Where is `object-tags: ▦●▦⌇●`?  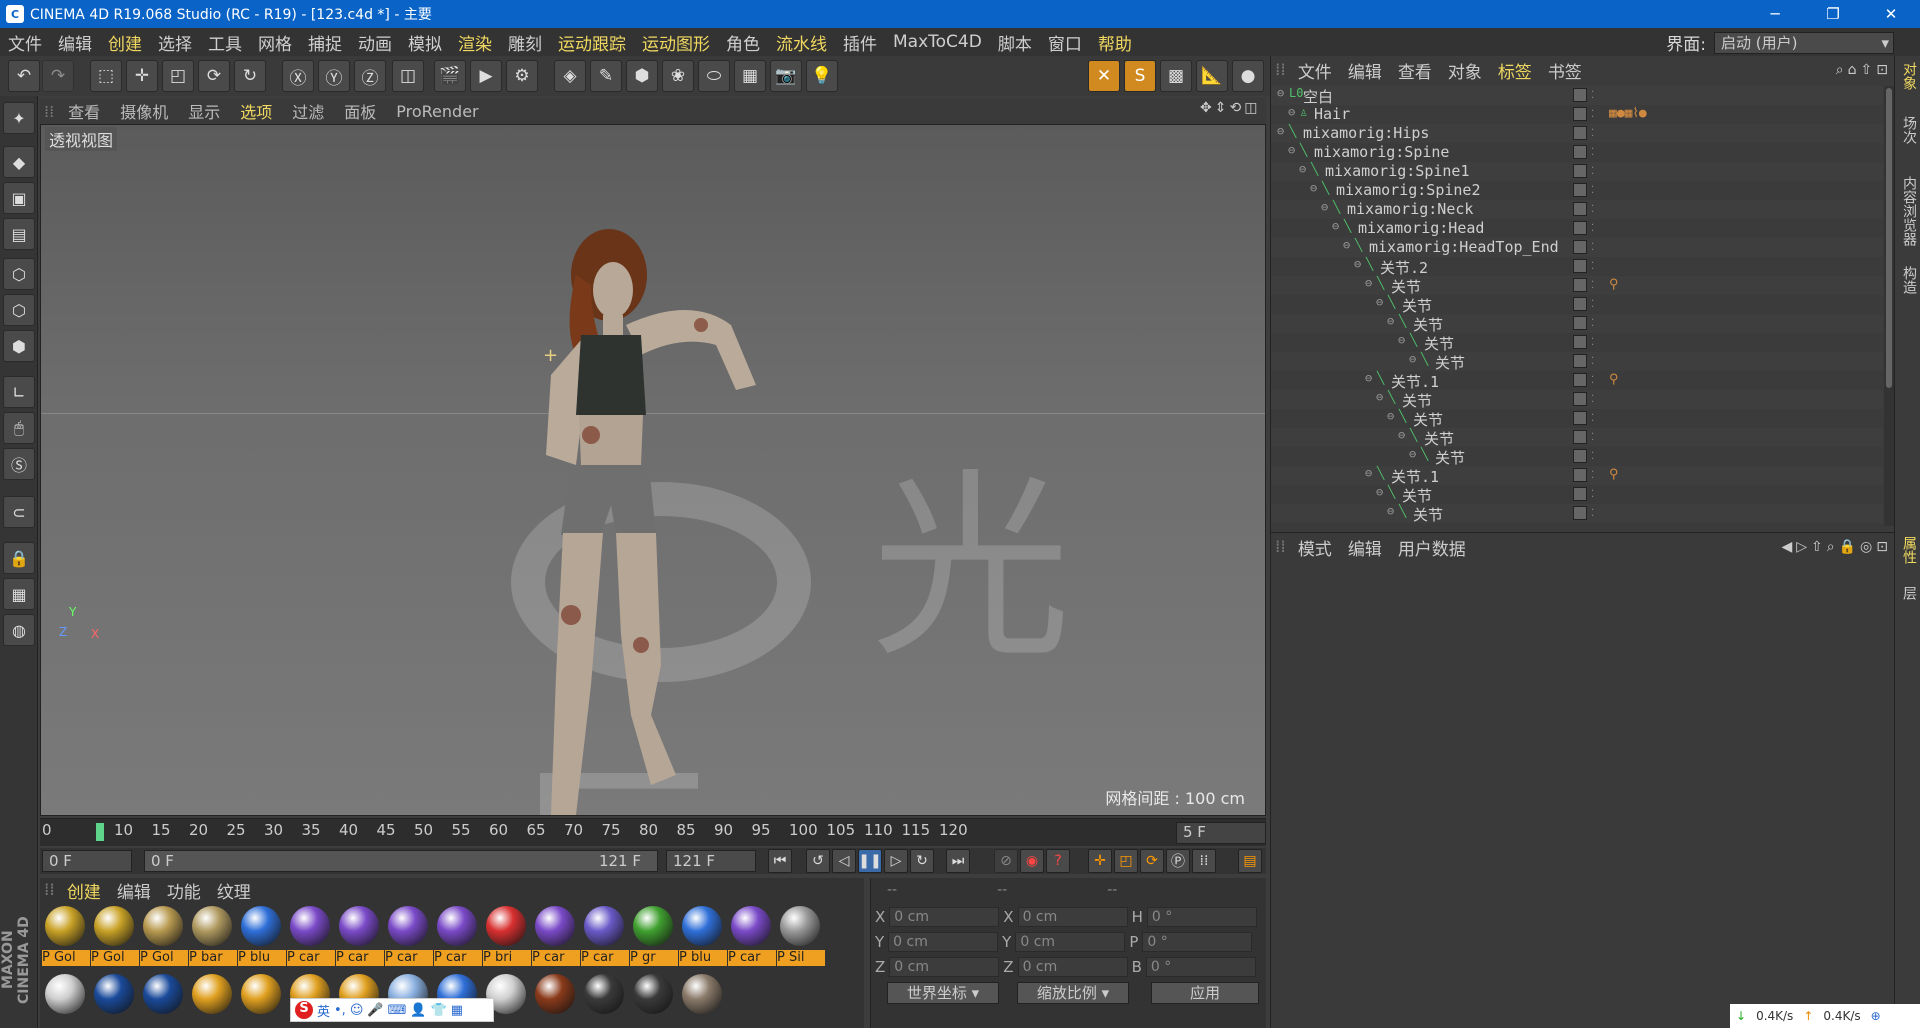
object-tags: ▦●▦⌇● is located at coordinates (1628, 113).